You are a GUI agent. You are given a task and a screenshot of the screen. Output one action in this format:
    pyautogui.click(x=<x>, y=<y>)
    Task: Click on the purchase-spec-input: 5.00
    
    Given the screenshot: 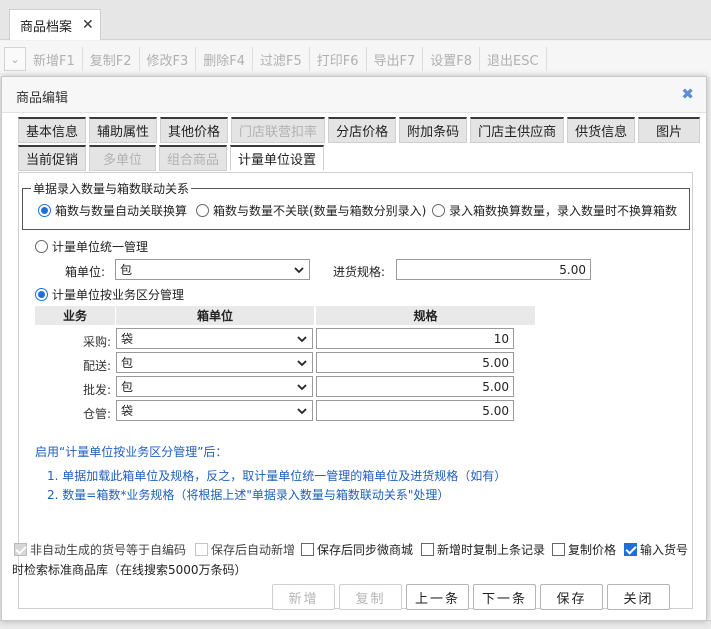 What is the action you would take?
    pyautogui.click(x=493, y=269)
    